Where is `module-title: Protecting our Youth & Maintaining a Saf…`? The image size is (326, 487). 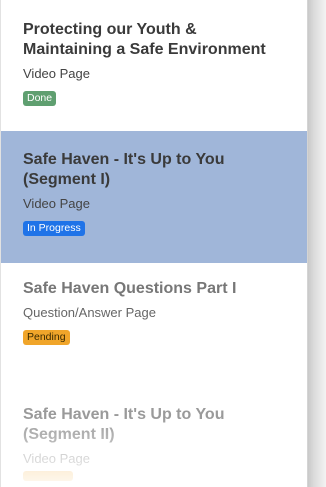 module-title: Protecting our Youth & Maintaining a Saf… is located at coordinates (165, 40).